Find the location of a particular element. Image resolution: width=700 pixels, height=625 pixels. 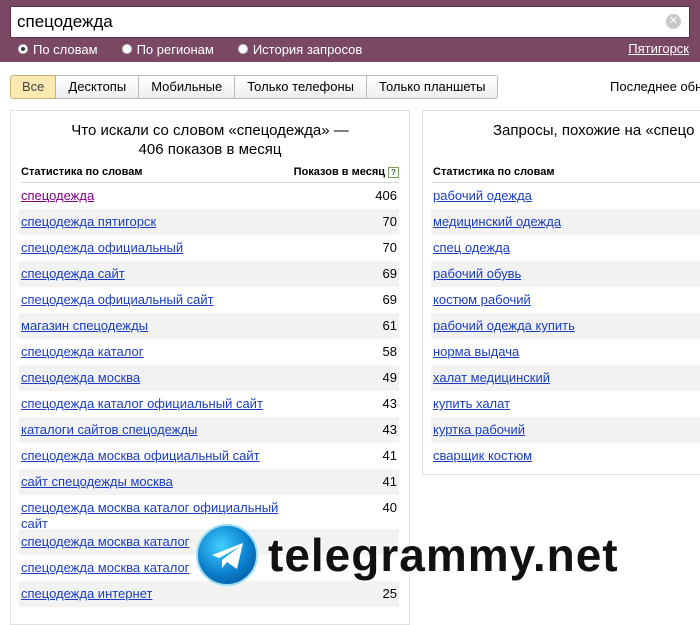

table-row: рабочий одежда купить is located at coordinates (565, 326).